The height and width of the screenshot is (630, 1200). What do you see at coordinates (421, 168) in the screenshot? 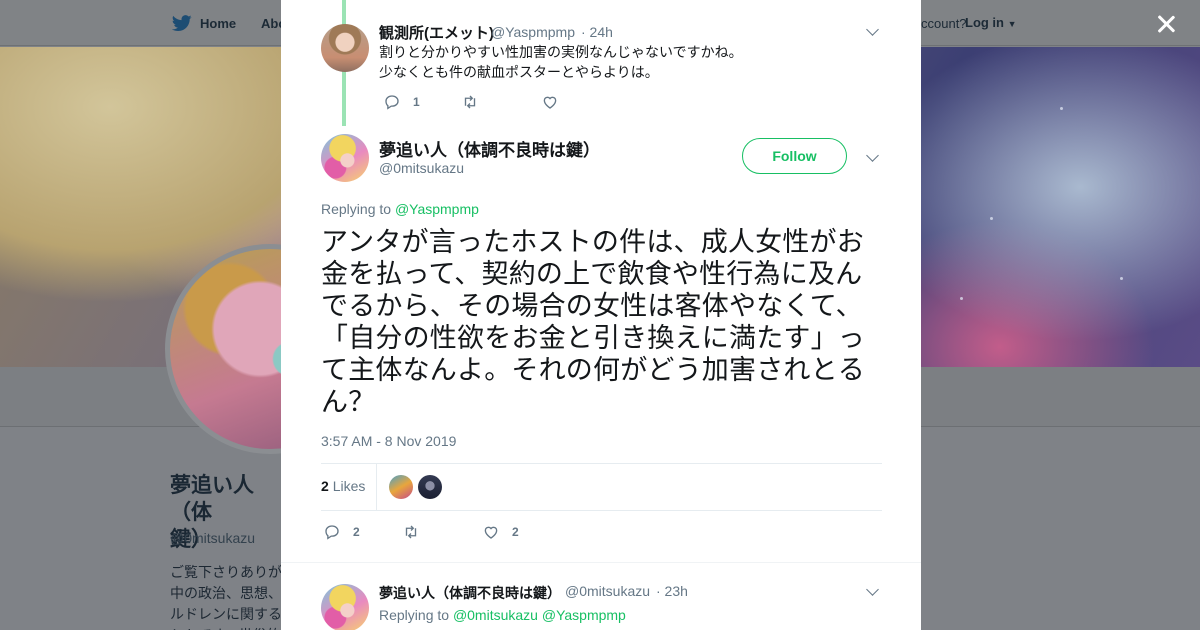
I see `main-tweet-handle: @0mitsukazu` at bounding box center [421, 168].